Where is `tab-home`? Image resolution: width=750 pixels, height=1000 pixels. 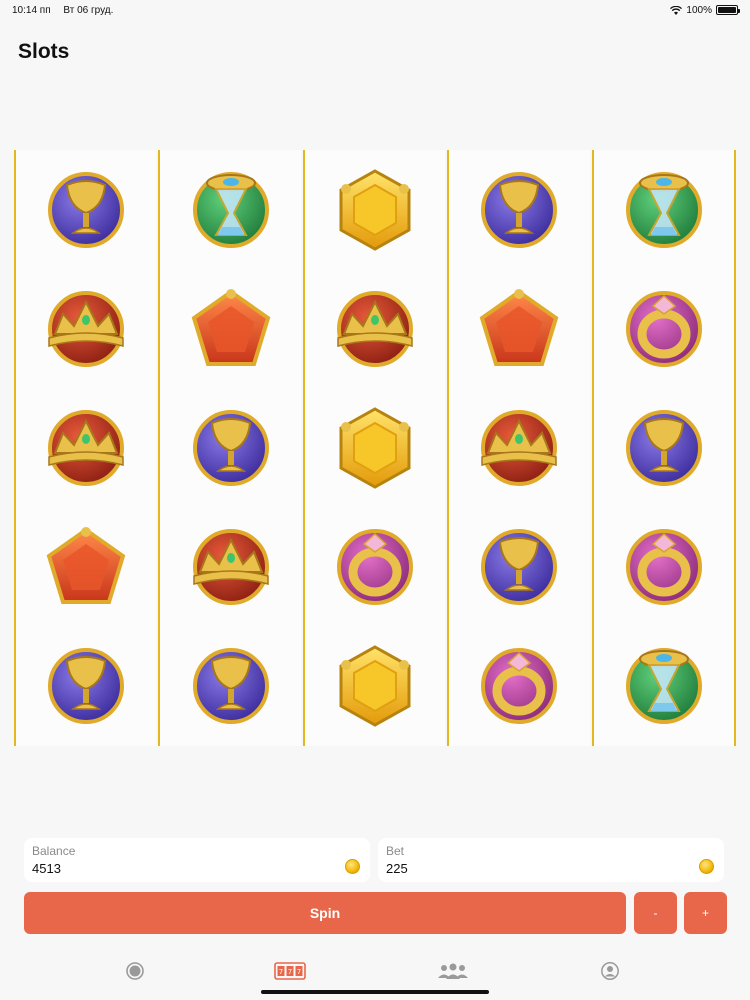 tab-home is located at coordinates (135, 971).